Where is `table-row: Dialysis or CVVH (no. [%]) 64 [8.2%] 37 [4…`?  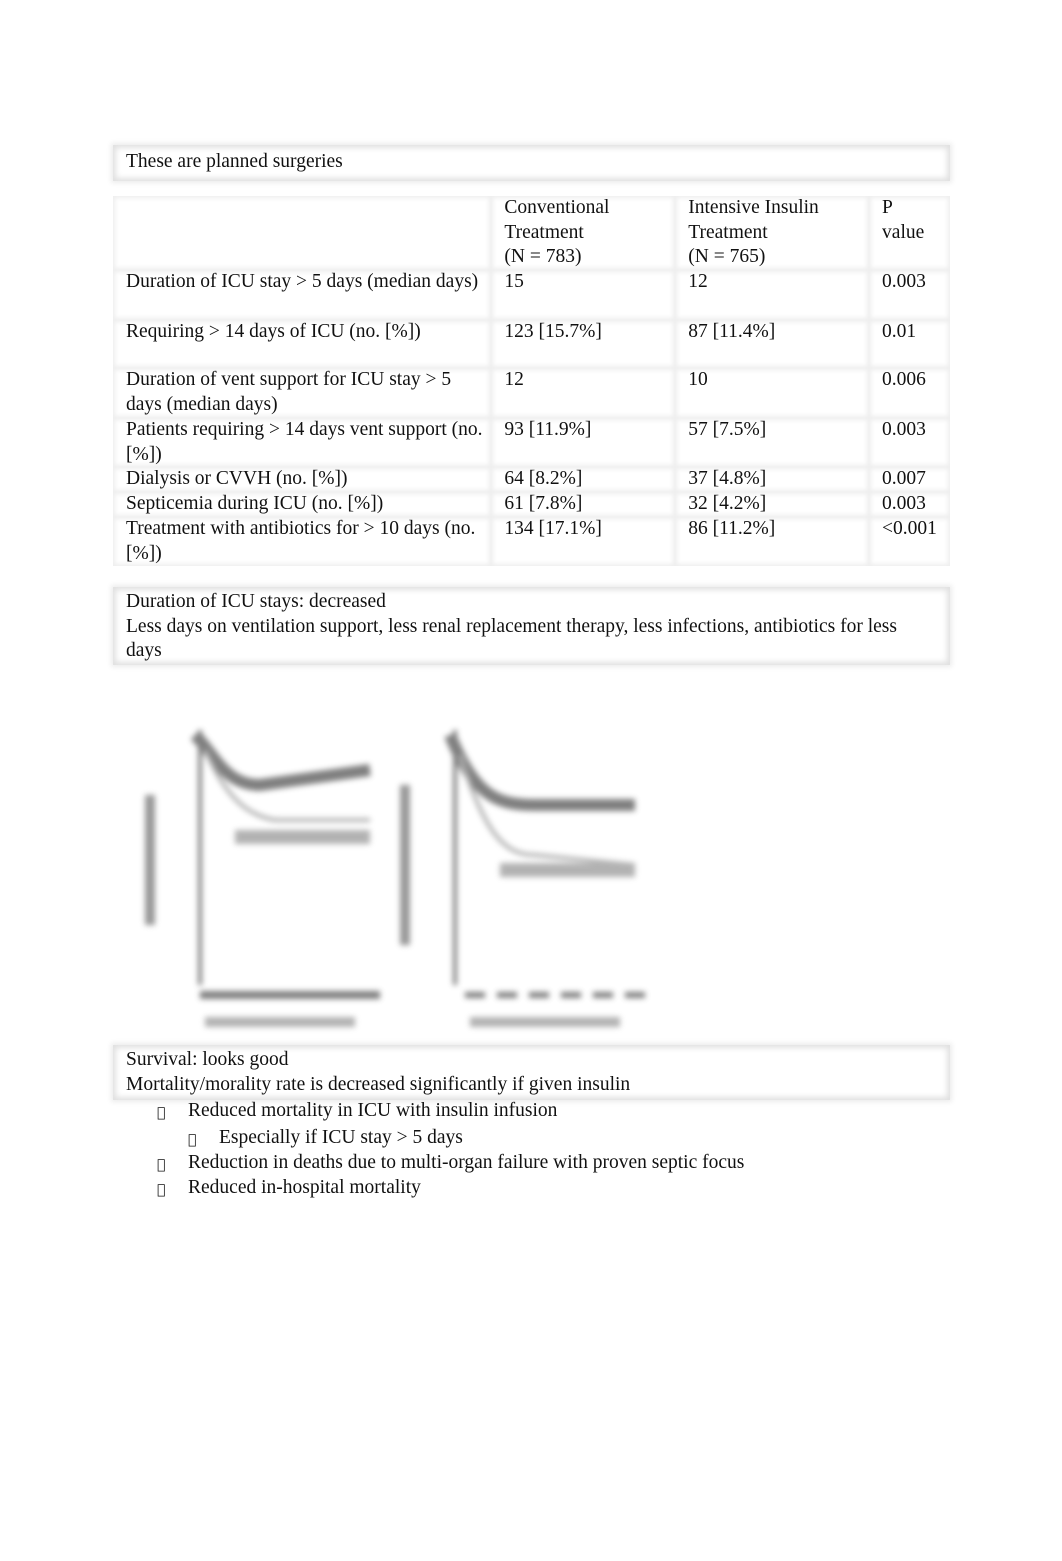
table-row: Dialysis or CVVH (no. [%]) 64 [8.2%] 37 [4… is located at coordinates (531, 479).